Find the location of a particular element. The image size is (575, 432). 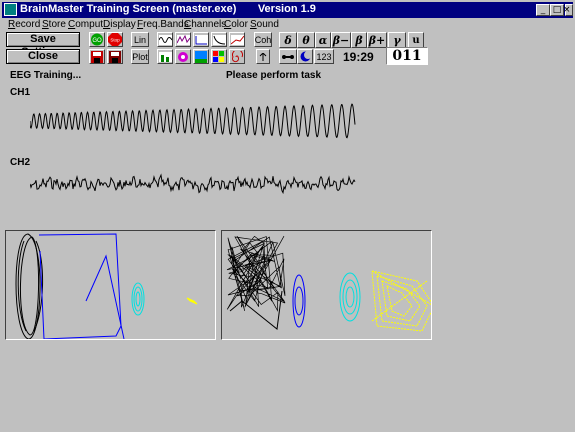

svg-text: Stop is located at coordinates (115, 40).